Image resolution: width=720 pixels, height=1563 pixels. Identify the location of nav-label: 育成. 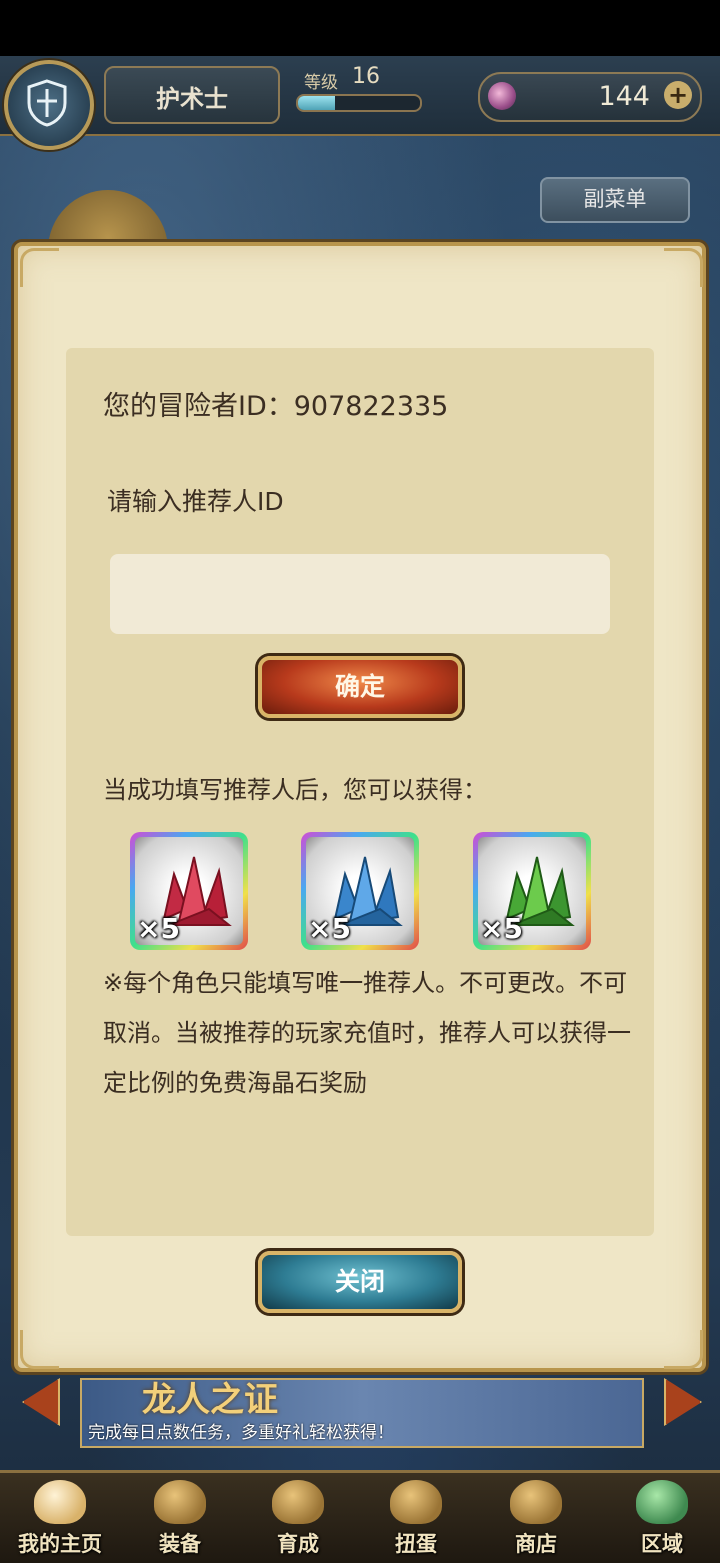
(298, 1544).